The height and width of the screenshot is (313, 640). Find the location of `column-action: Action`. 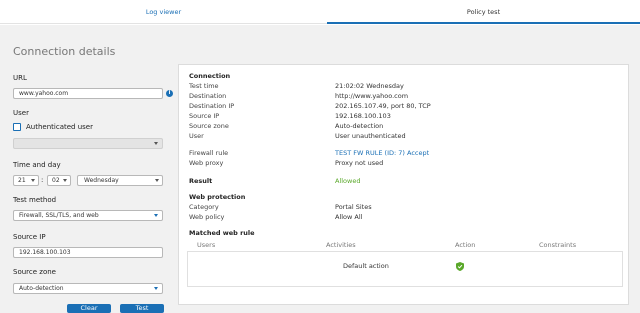

column-action: Action is located at coordinates (465, 245).